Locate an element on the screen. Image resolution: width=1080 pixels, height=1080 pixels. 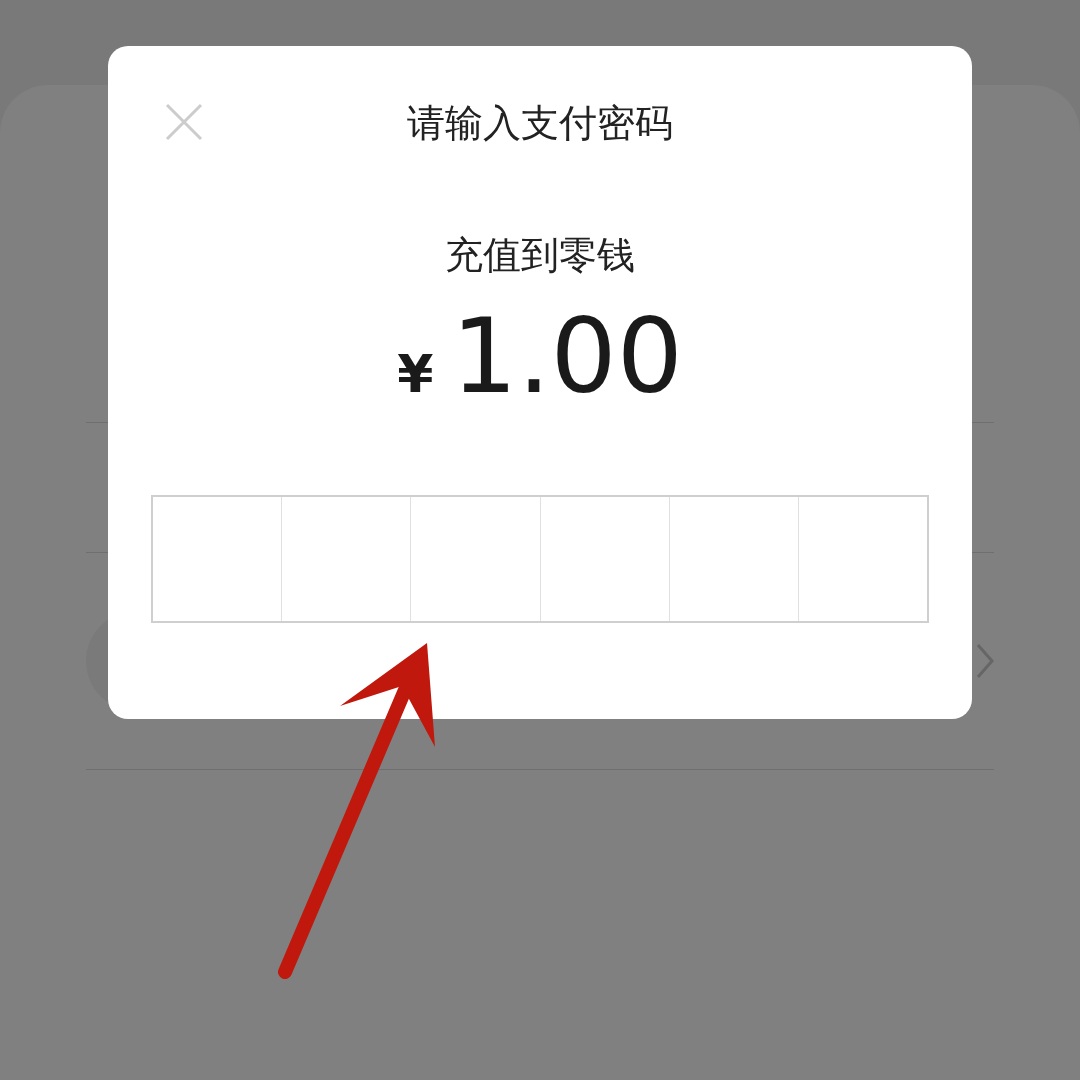
close-icon is located at coordinates (184, 122).